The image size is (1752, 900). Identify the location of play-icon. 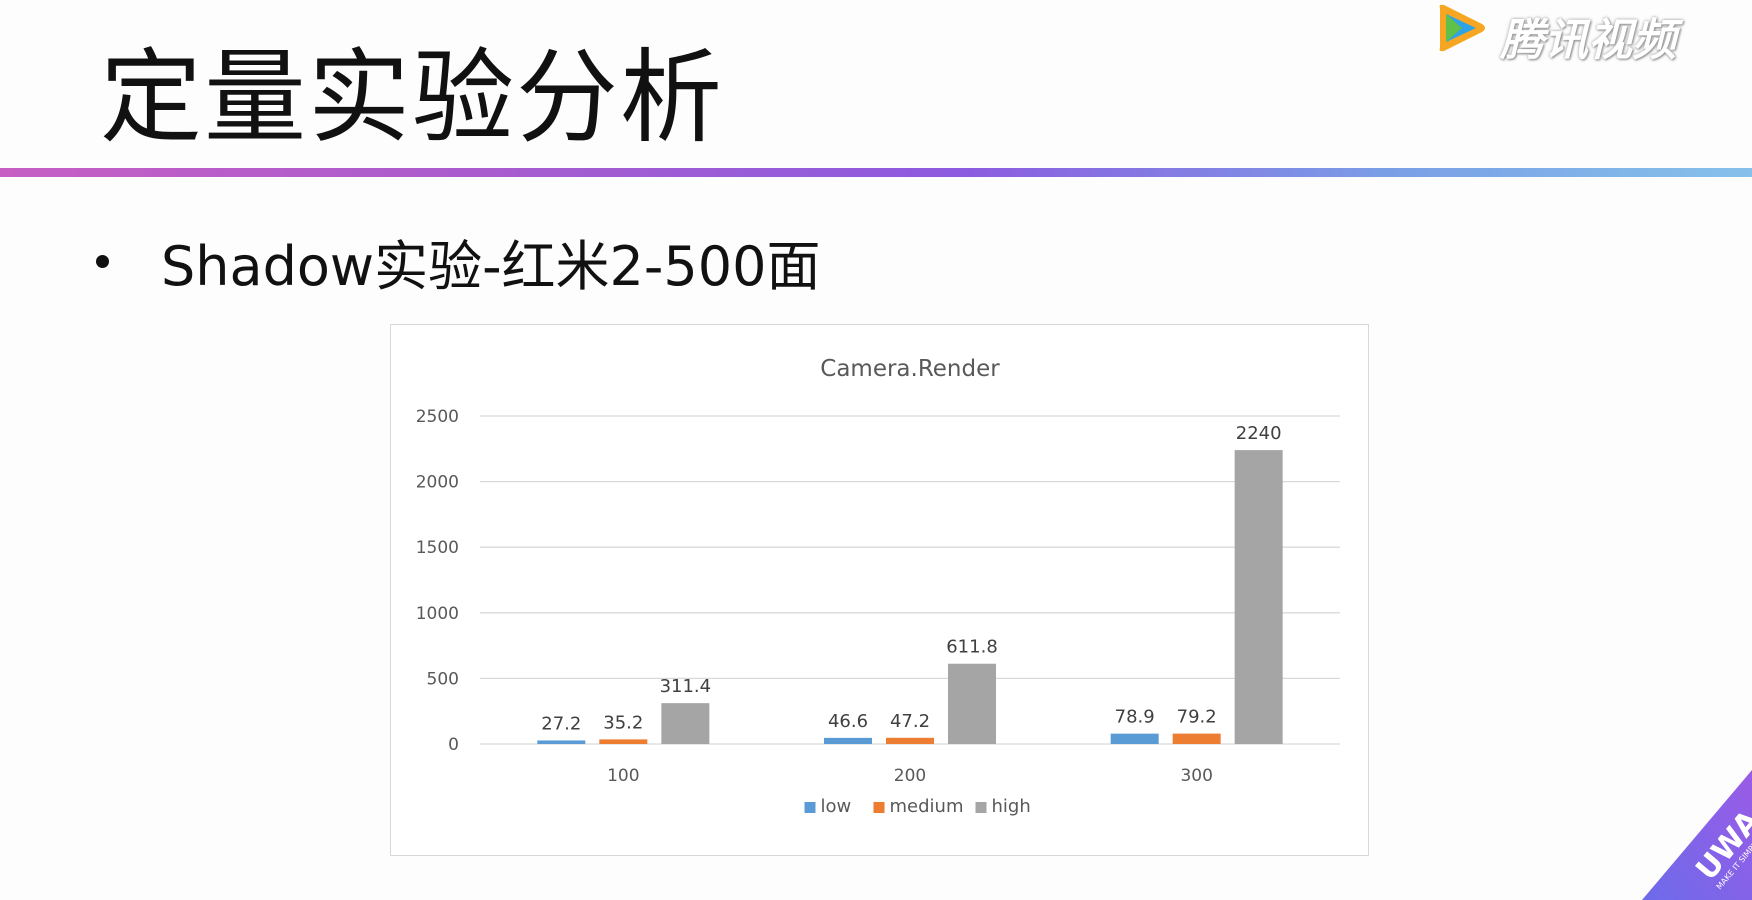
(1462, 28).